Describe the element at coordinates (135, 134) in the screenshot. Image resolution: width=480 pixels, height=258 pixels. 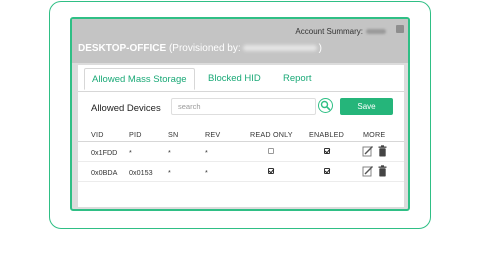
I see `column-header-pid: PID` at that location.